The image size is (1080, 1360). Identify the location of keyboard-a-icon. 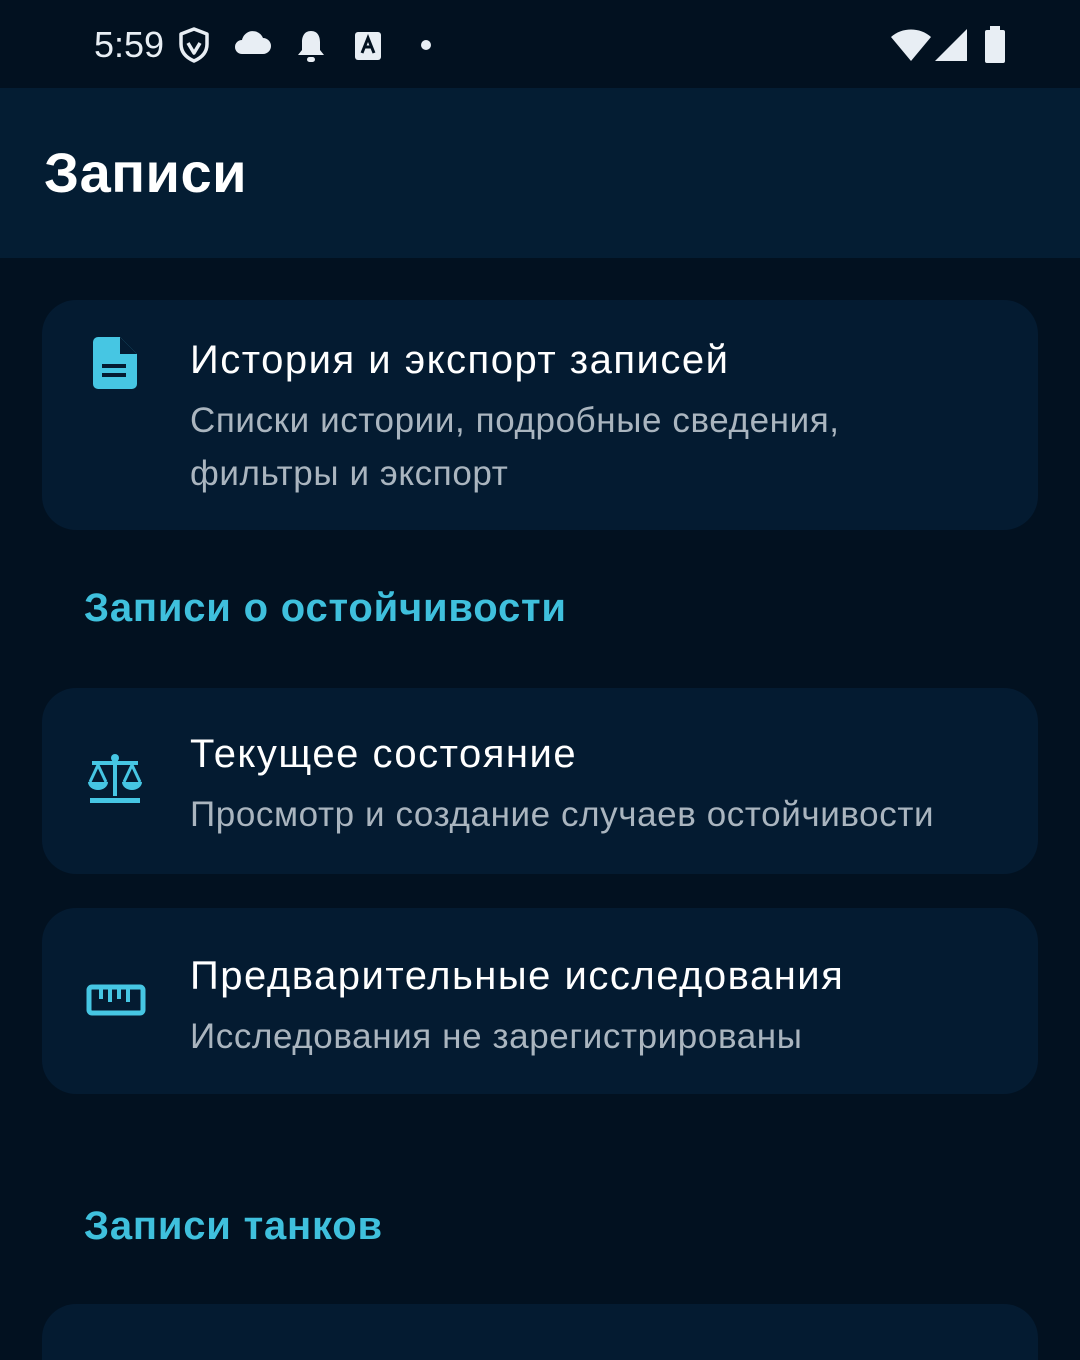
(368, 46).